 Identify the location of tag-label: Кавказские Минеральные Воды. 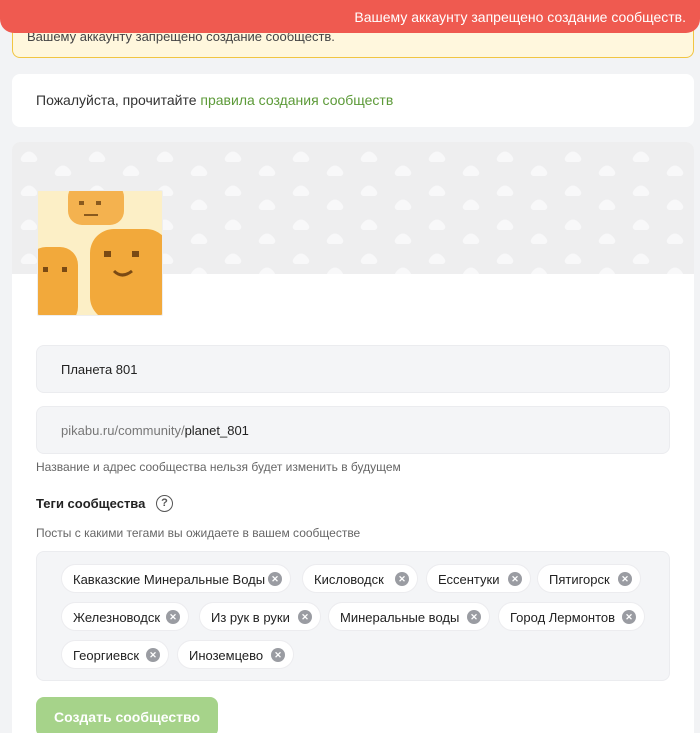
(169, 579).